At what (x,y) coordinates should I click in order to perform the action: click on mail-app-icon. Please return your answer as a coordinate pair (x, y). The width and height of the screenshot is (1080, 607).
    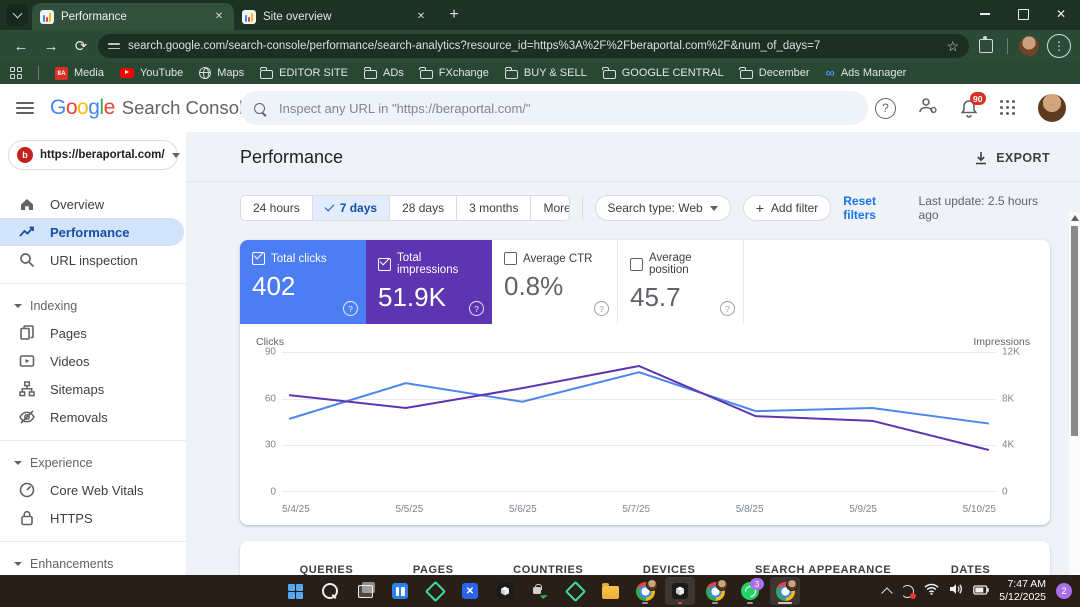
    Looking at the image, I should click on (400, 591).